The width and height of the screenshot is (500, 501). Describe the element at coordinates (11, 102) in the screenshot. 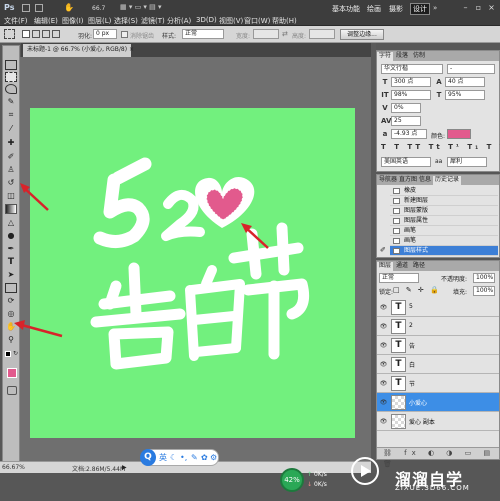

I see `quick-select-tool-icon: ✎` at that location.